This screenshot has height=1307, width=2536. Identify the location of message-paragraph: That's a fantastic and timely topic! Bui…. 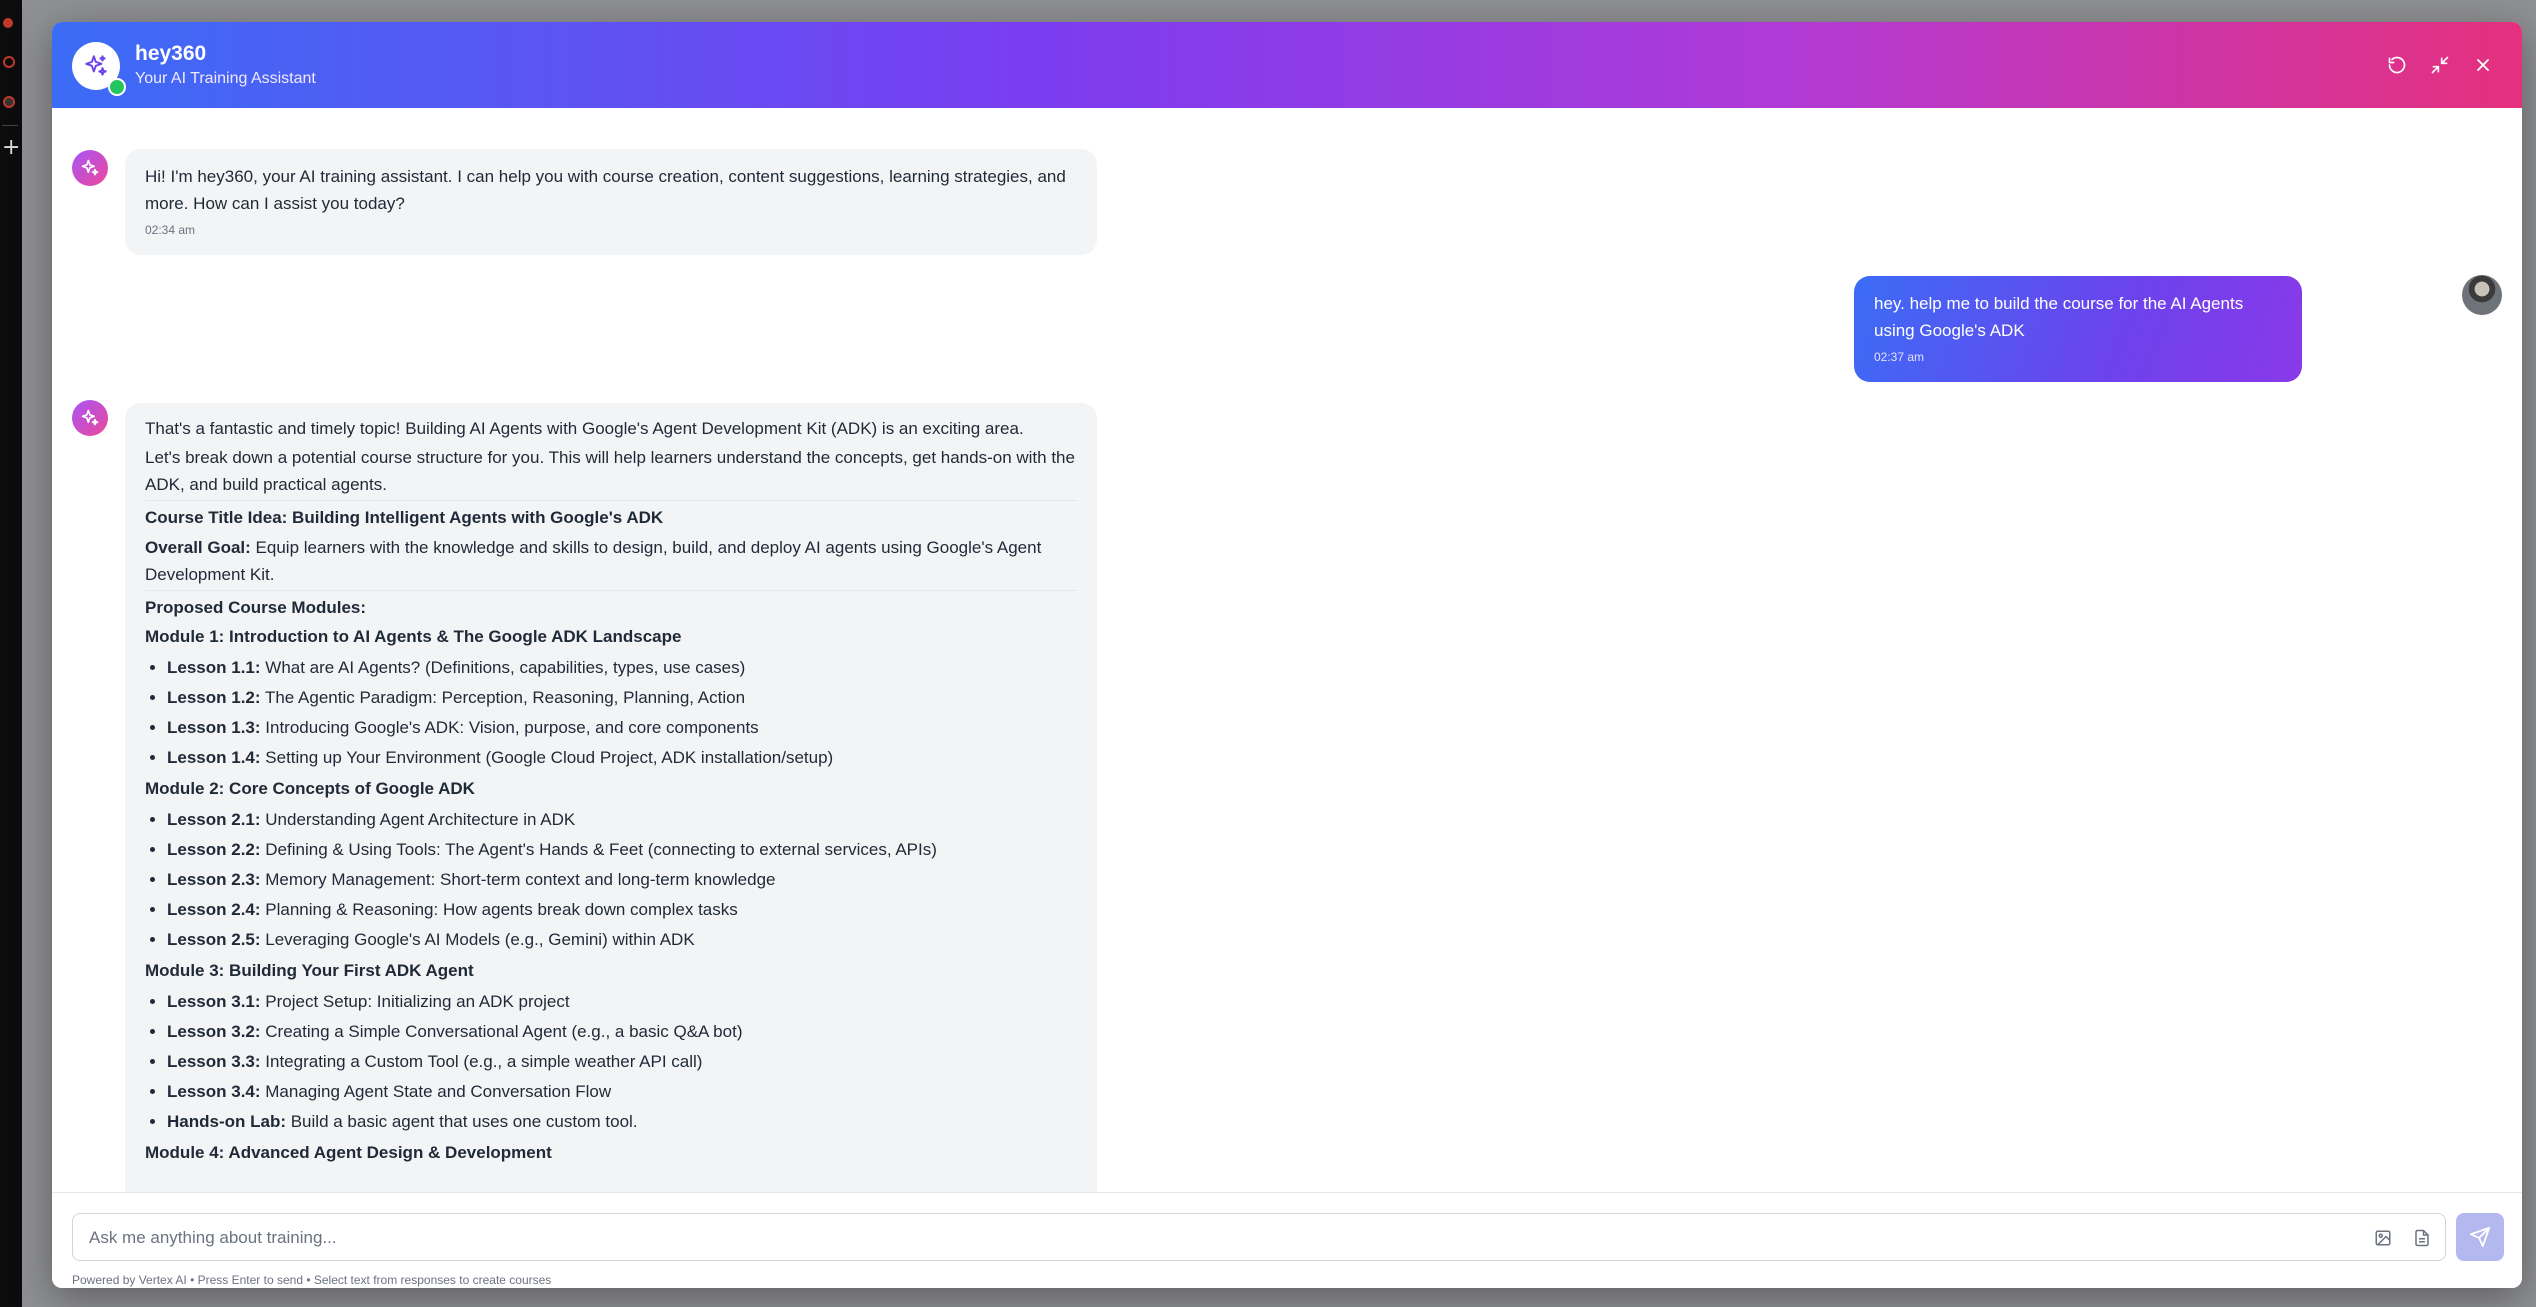
(584, 428).